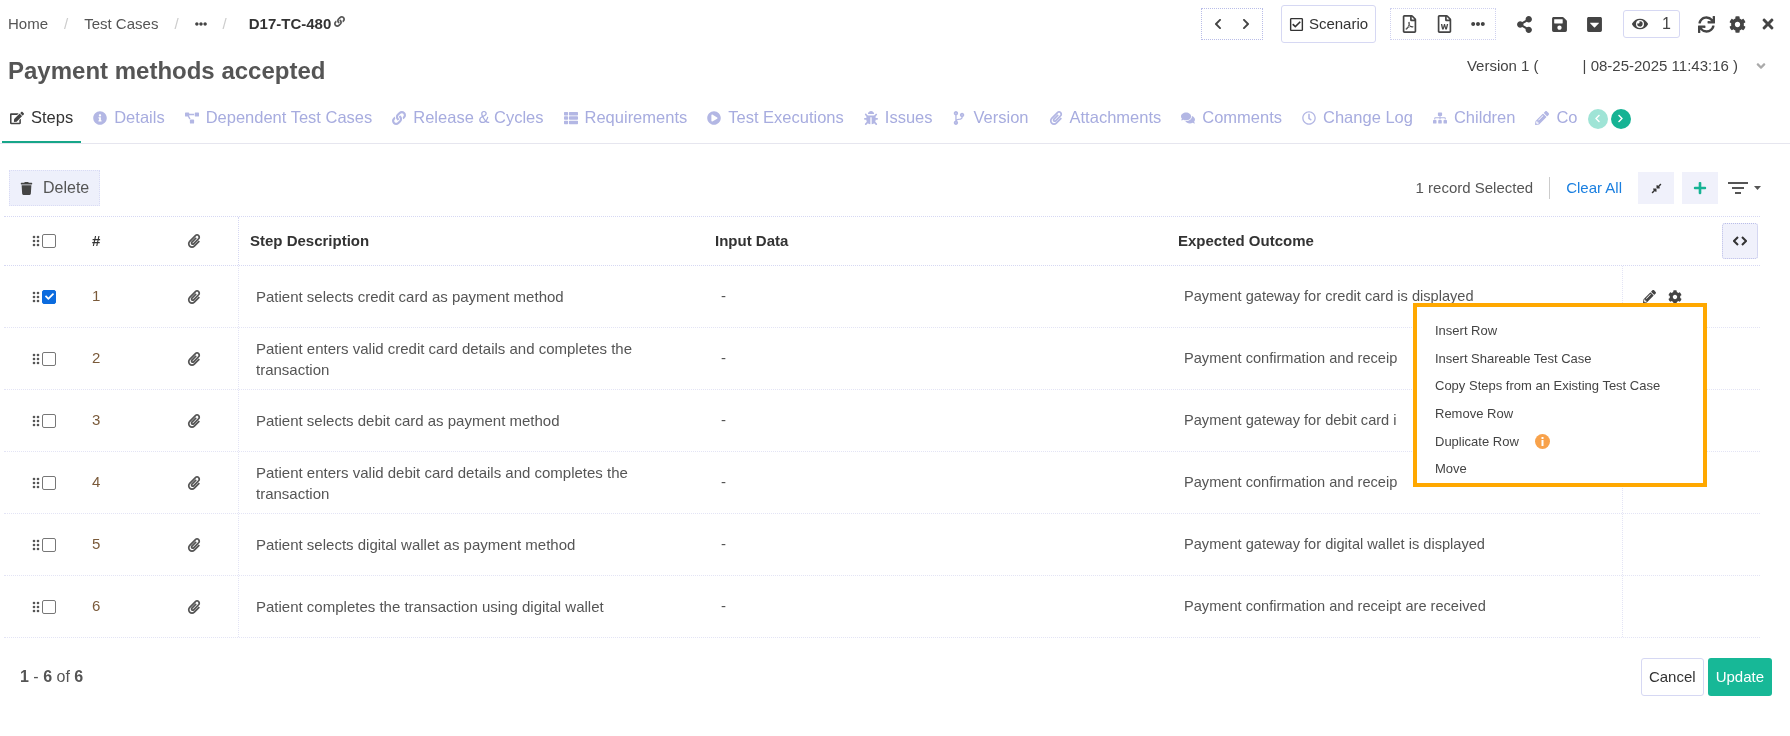 This screenshot has height=736, width=1790. I want to click on compress-icon, so click(1656, 188).